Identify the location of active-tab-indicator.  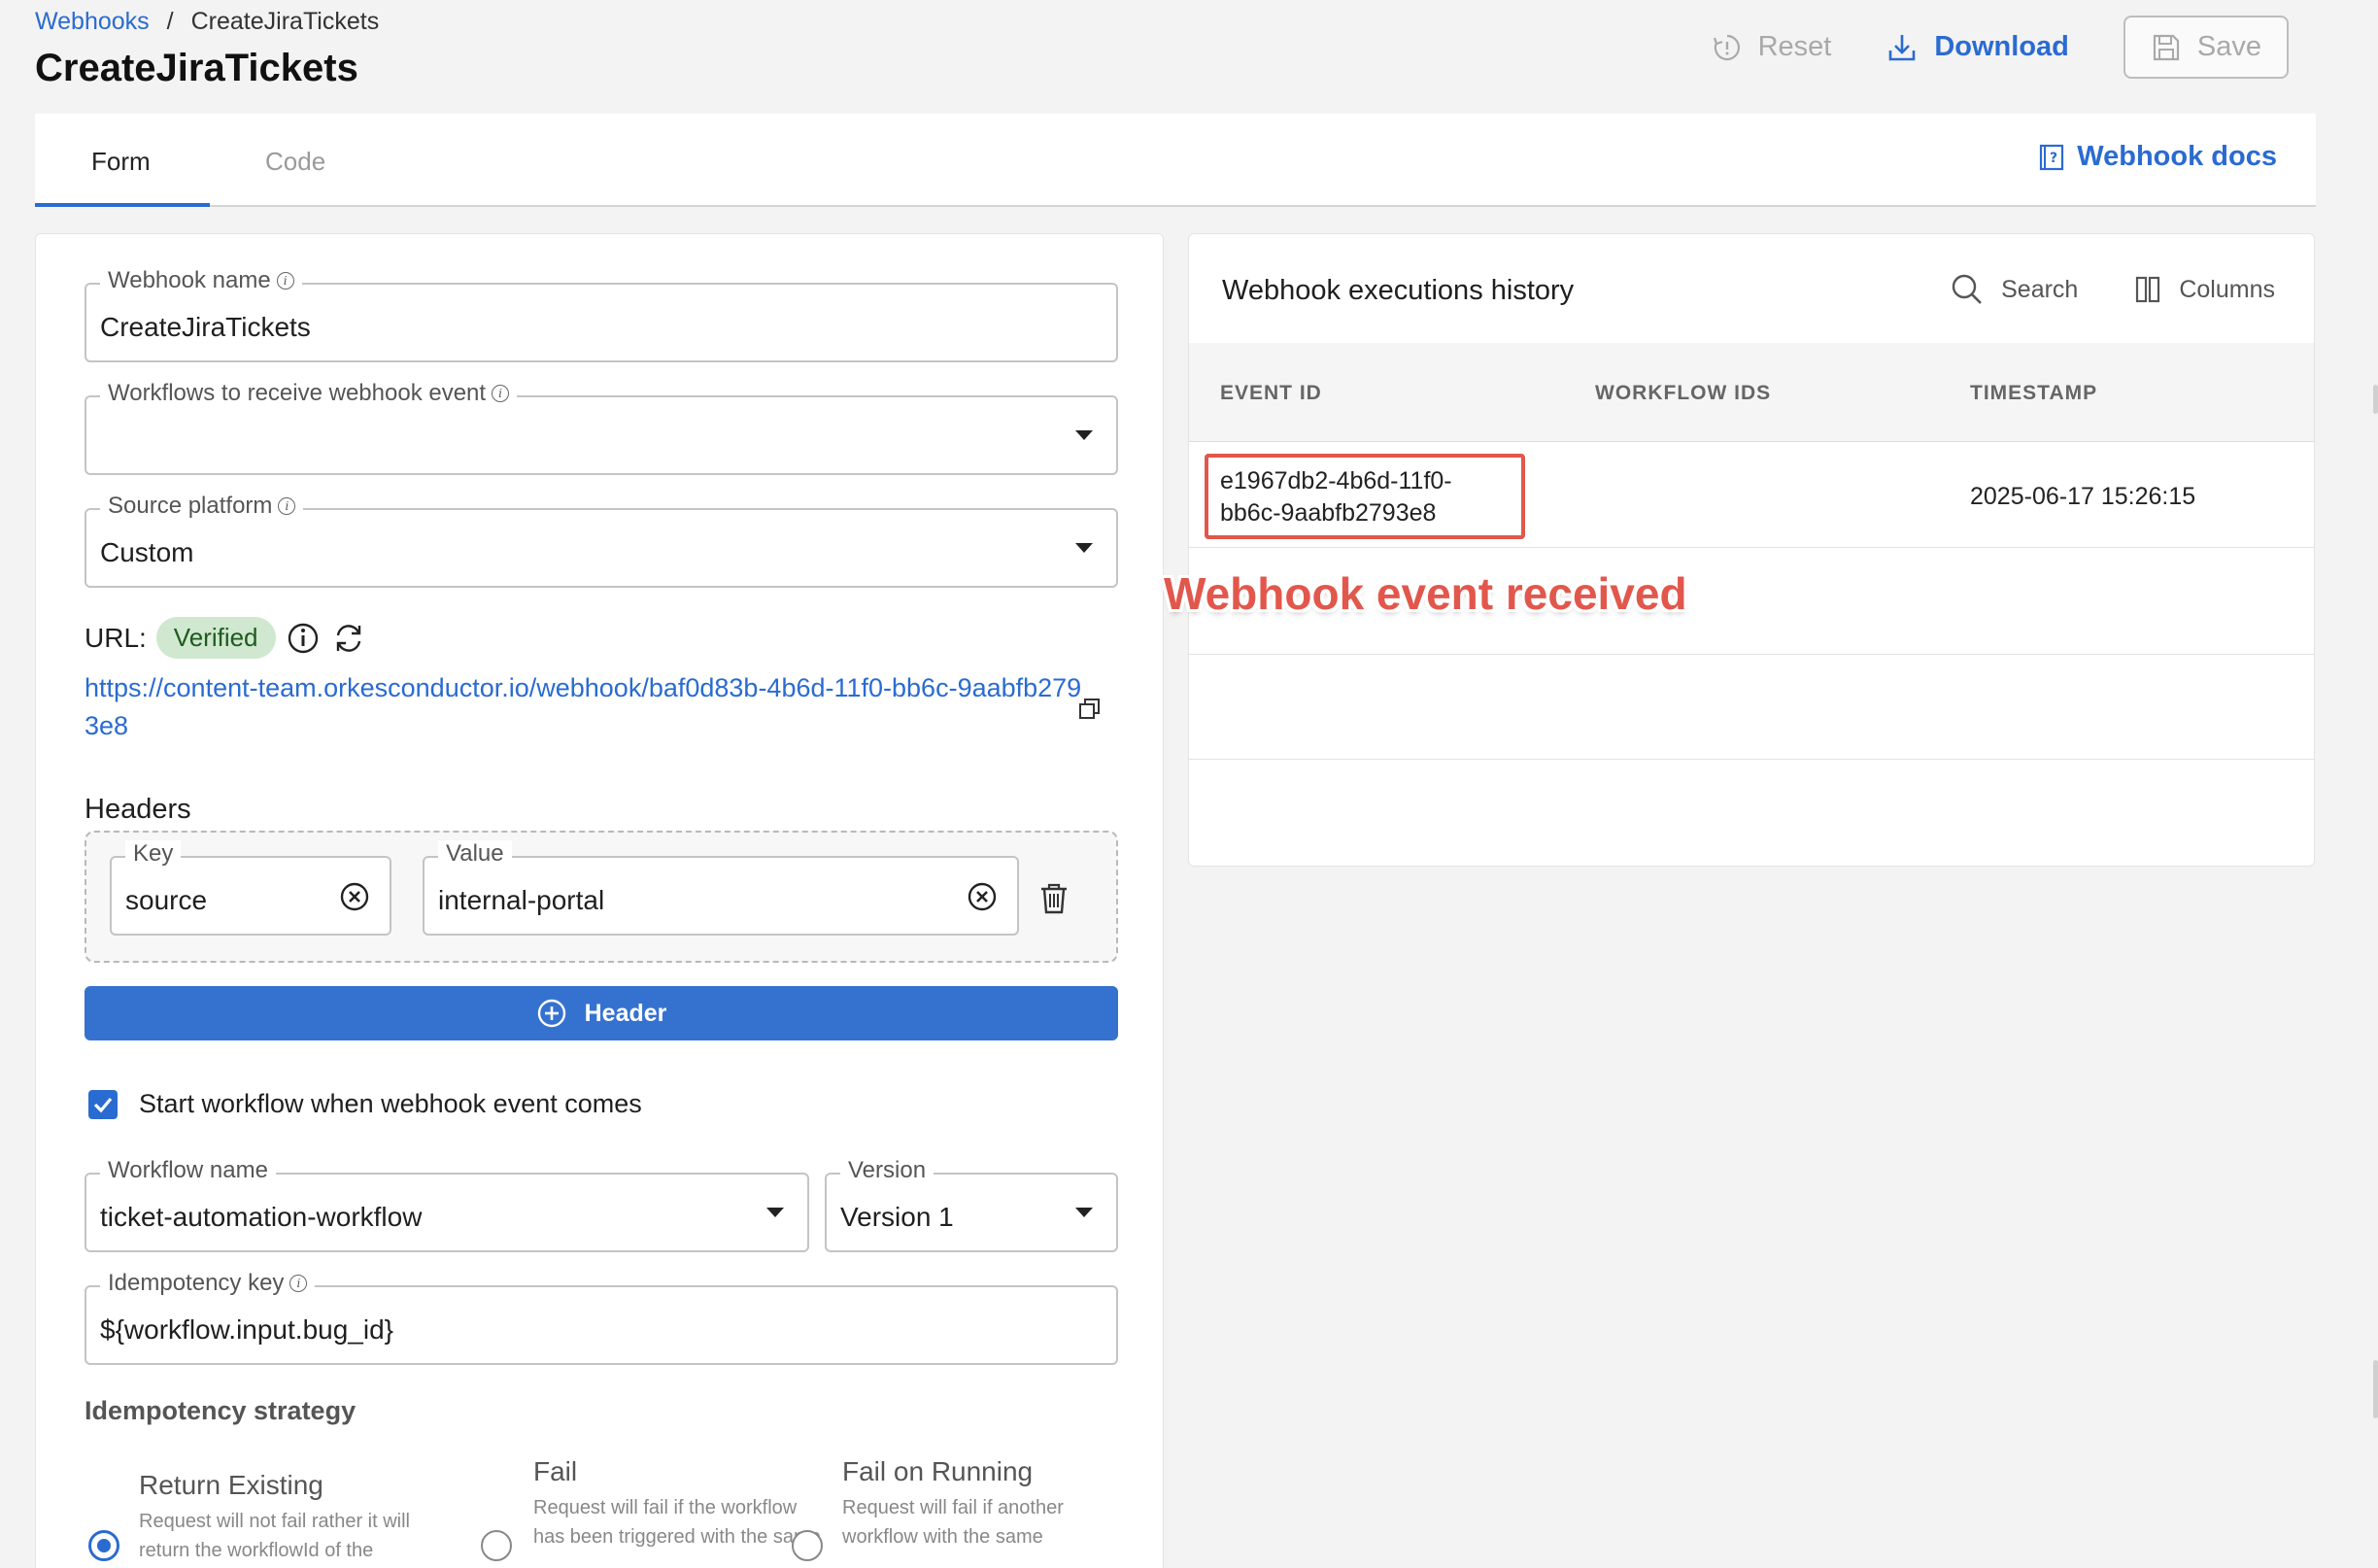
(122, 205).